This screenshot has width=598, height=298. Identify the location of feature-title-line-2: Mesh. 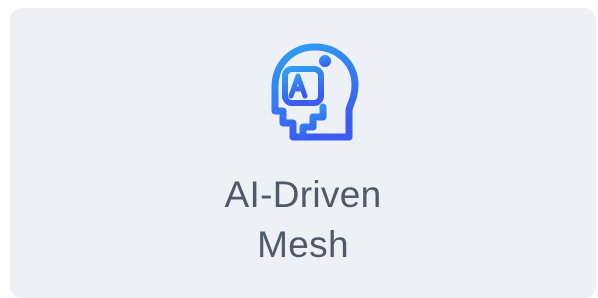
(303, 244).